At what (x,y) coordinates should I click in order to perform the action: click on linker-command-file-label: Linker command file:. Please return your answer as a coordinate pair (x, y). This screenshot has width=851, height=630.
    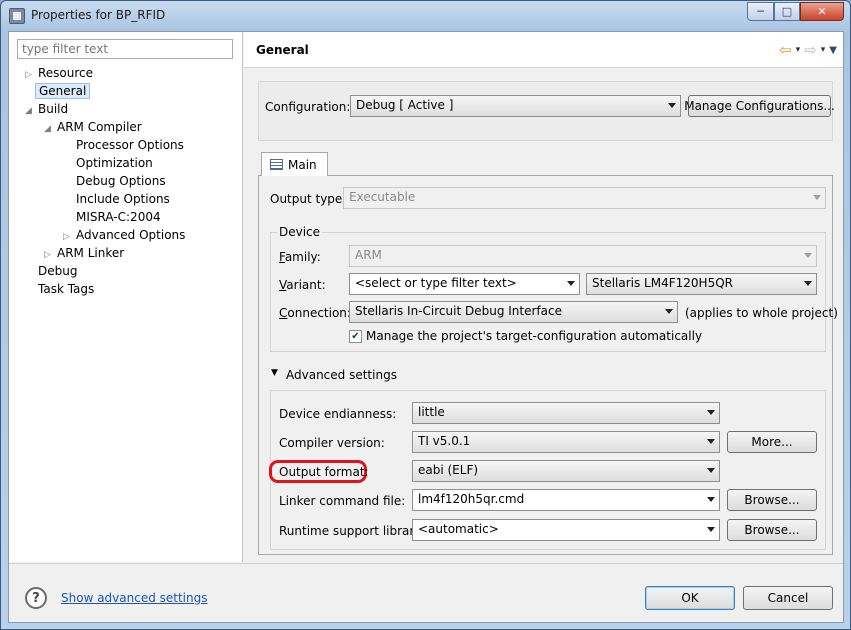
    Looking at the image, I should click on (342, 501).